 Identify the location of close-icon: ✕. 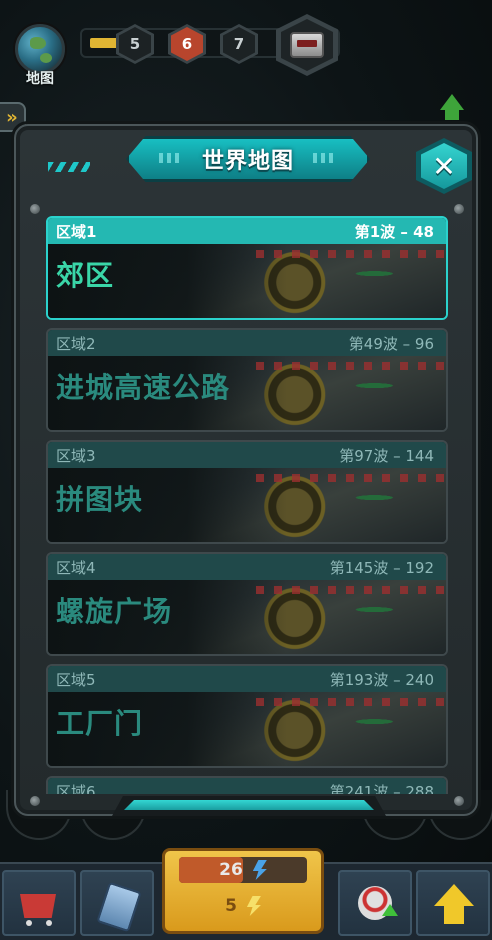
(444, 166).